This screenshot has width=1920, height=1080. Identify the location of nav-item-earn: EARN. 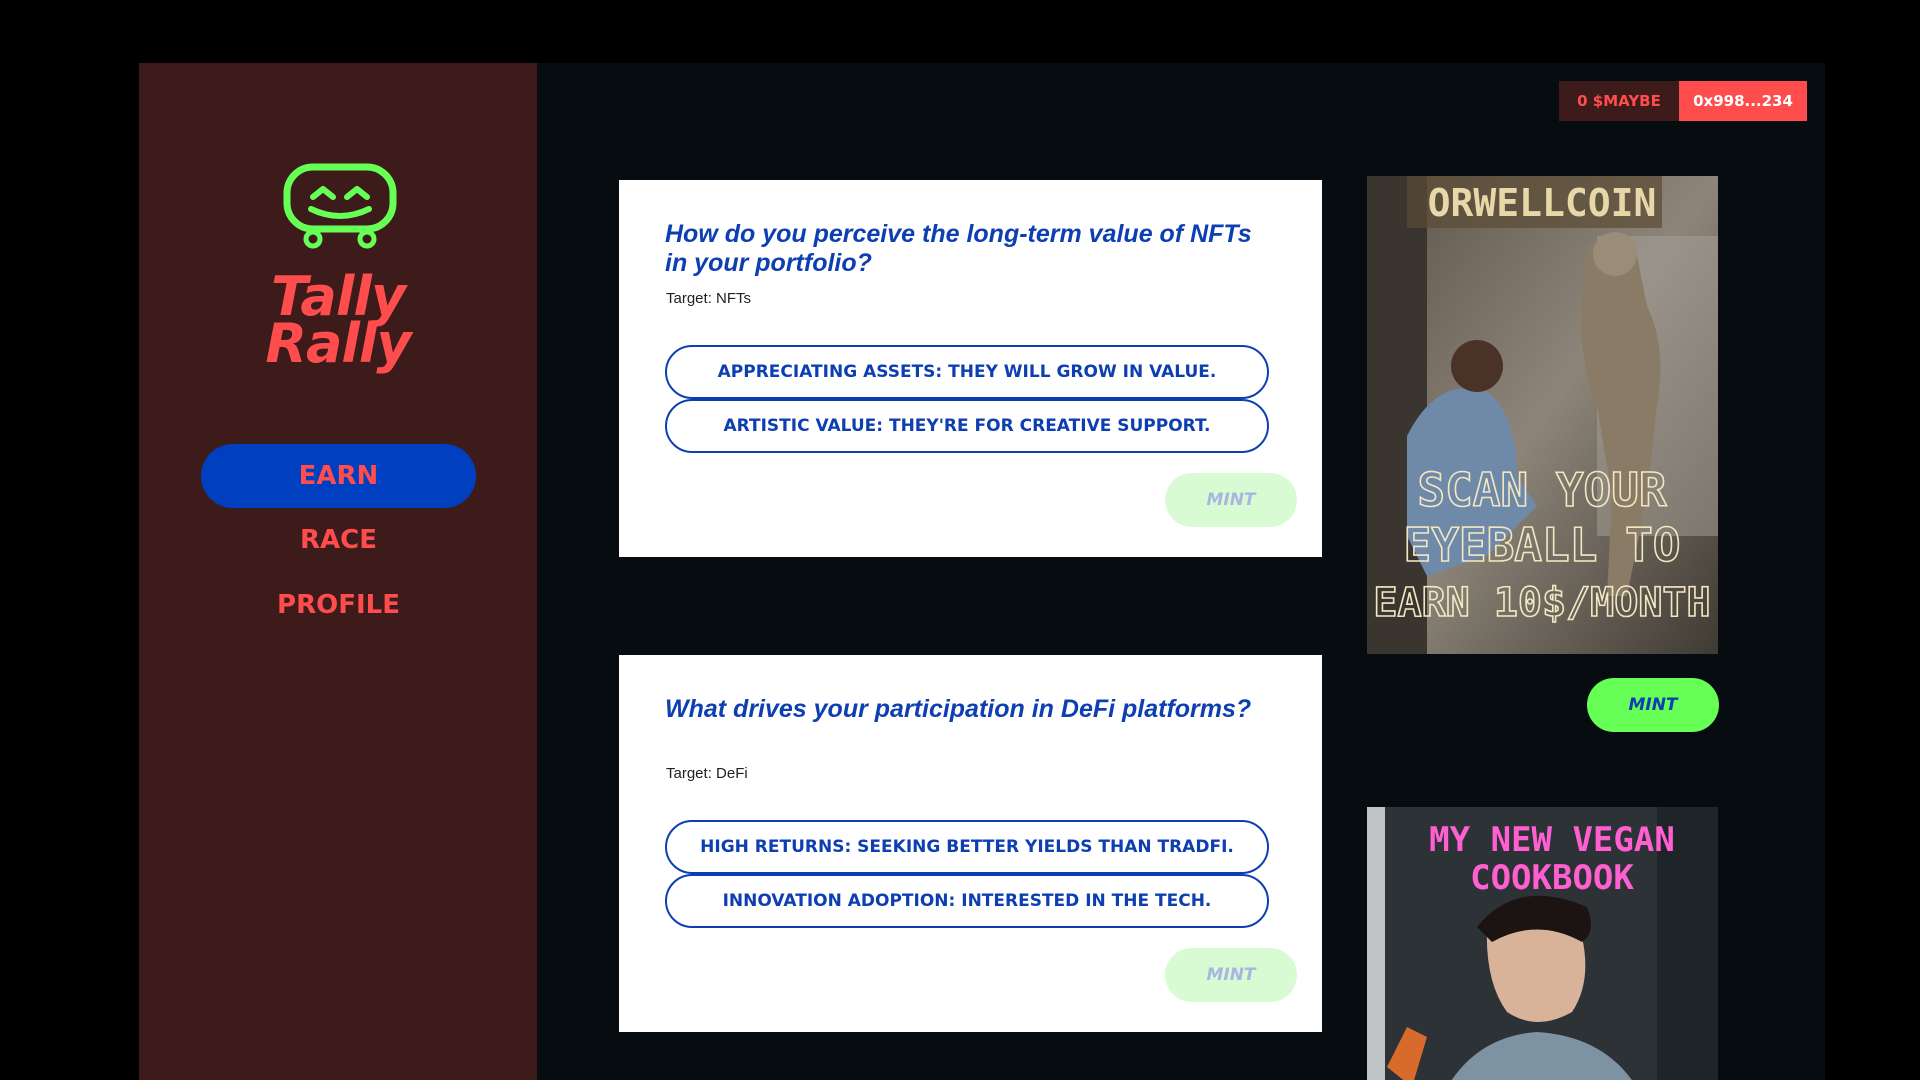
(338, 476).